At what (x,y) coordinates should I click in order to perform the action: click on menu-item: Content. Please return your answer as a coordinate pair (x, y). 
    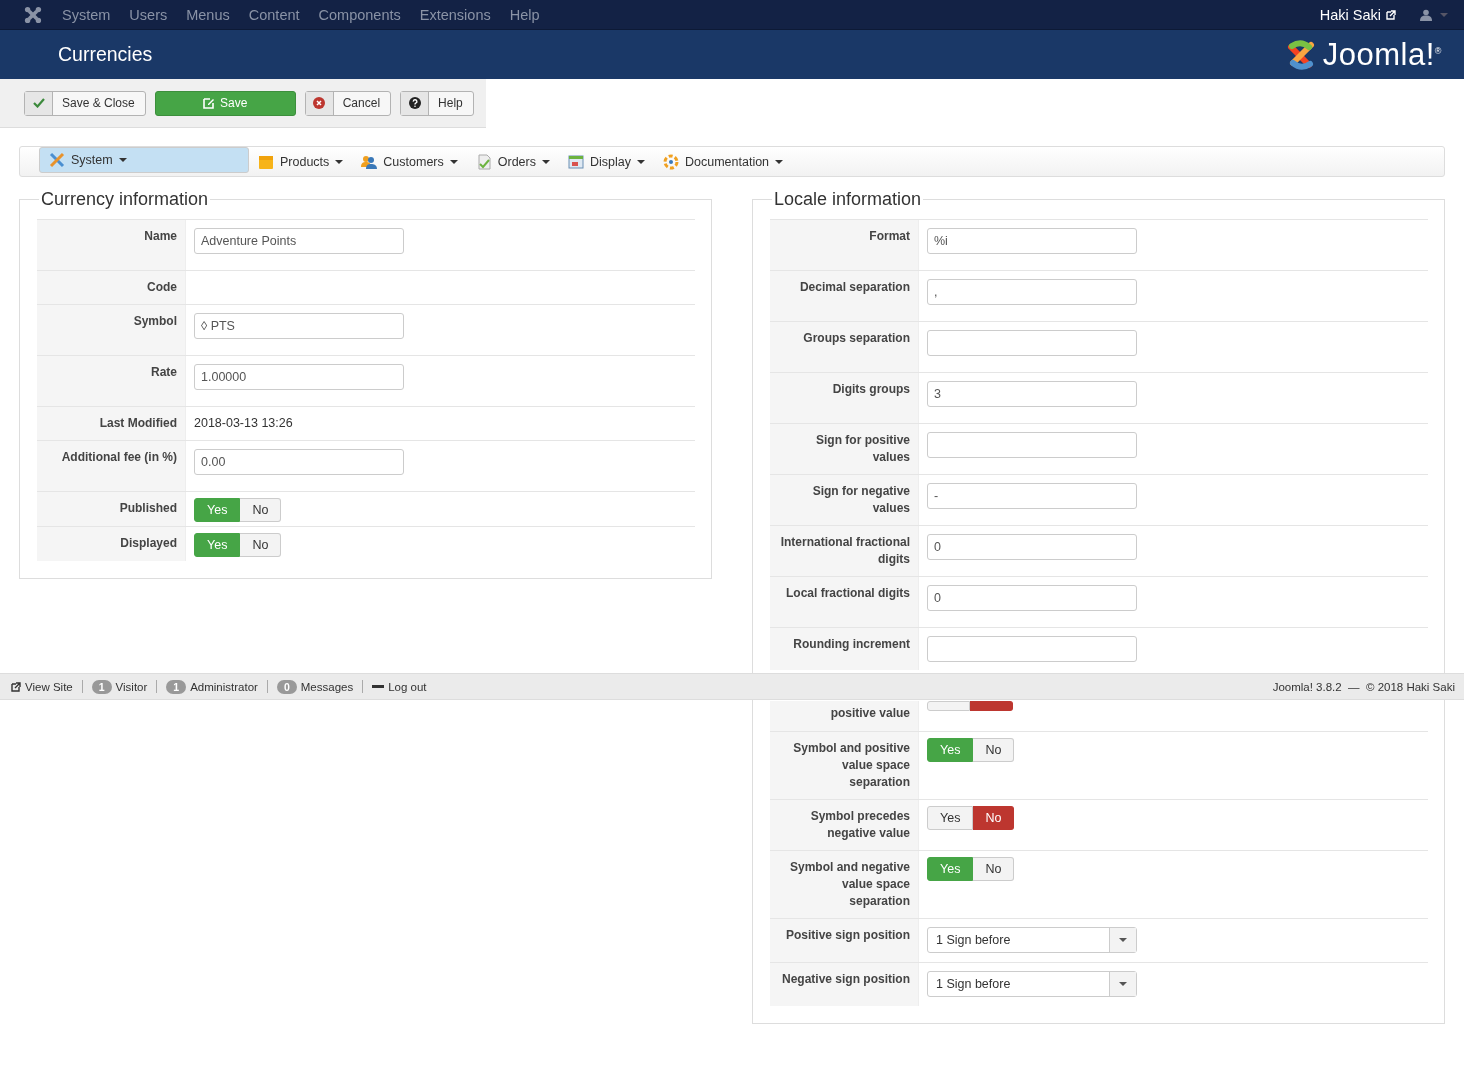
    Looking at the image, I should click on (274, 14).